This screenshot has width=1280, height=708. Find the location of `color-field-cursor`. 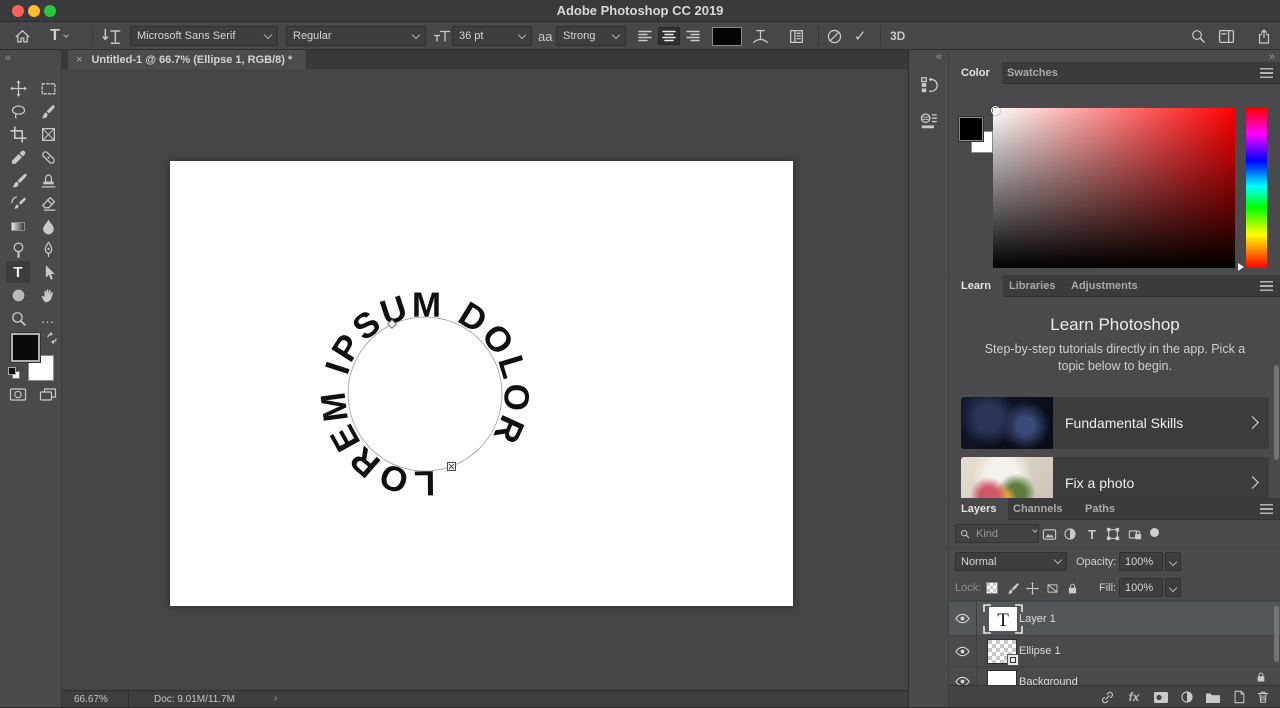

color-field-cursor is located at coordinates (995, 110).